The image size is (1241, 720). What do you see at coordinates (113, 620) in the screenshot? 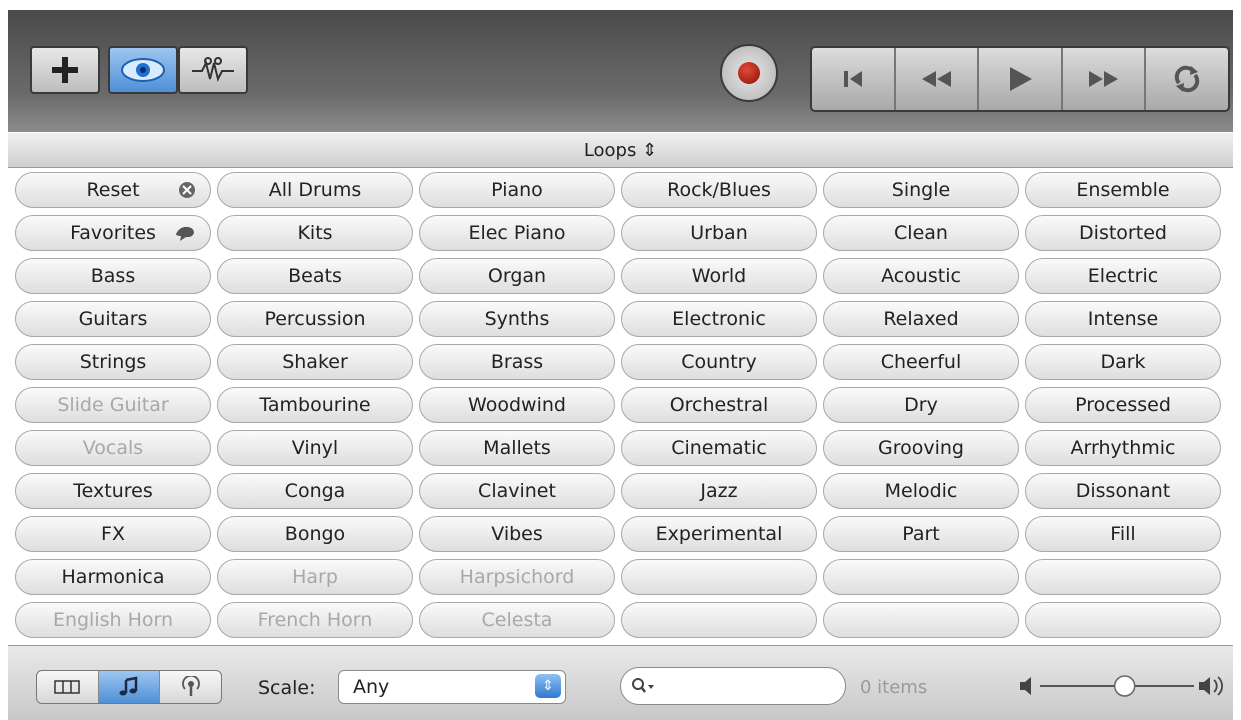
I see `keyword-button: English Horn` at bounding box center [113, 620].